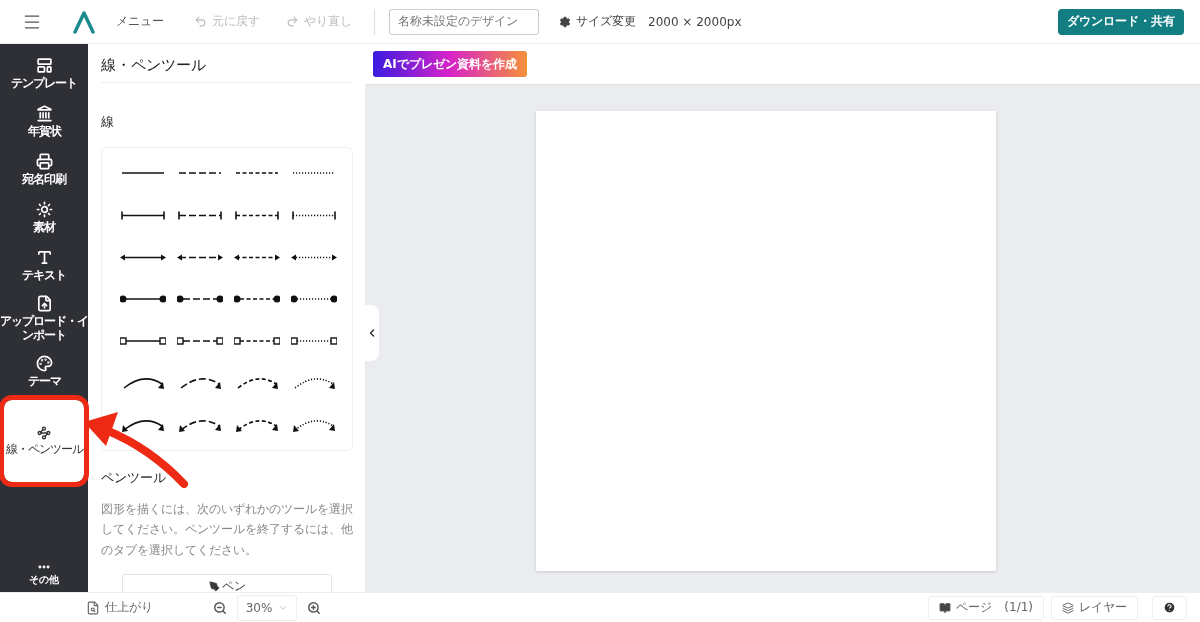  I want to click on sidebar-label: 宛名印刷, so click(44, 180).